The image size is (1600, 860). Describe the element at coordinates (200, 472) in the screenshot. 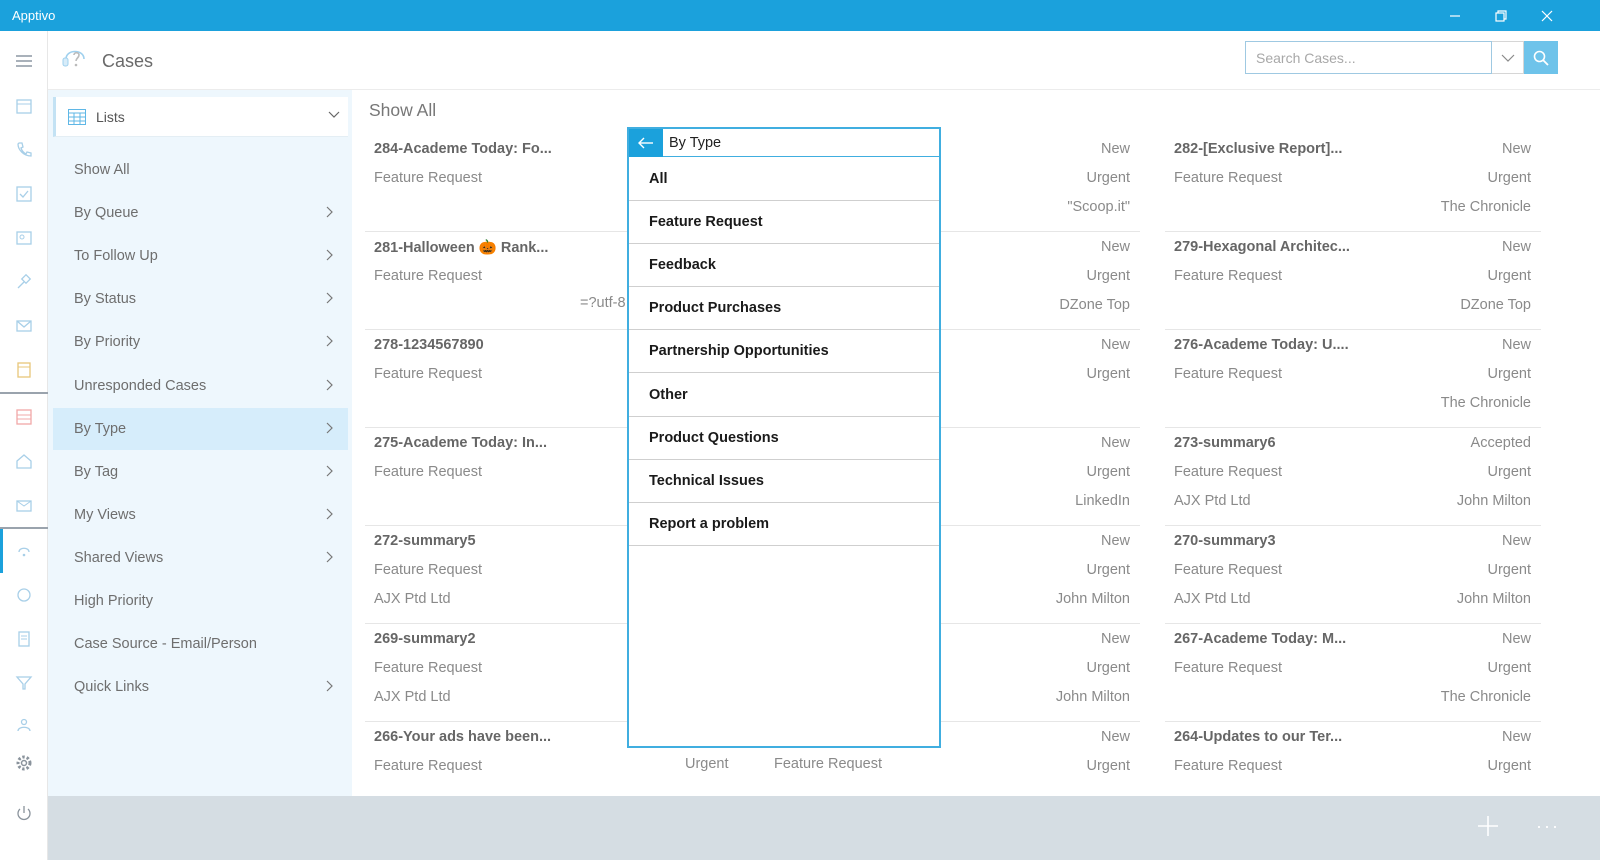

I see `nav-item-by-tag: By Tag` at that location.